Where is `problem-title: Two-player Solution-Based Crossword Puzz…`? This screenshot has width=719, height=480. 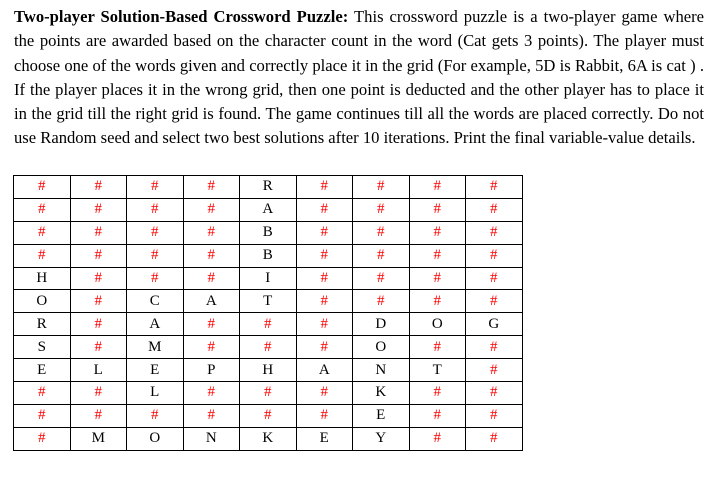 problem-title: Two-player Solution-Based Crossword Puzz… is located at coordinates (181, 16).